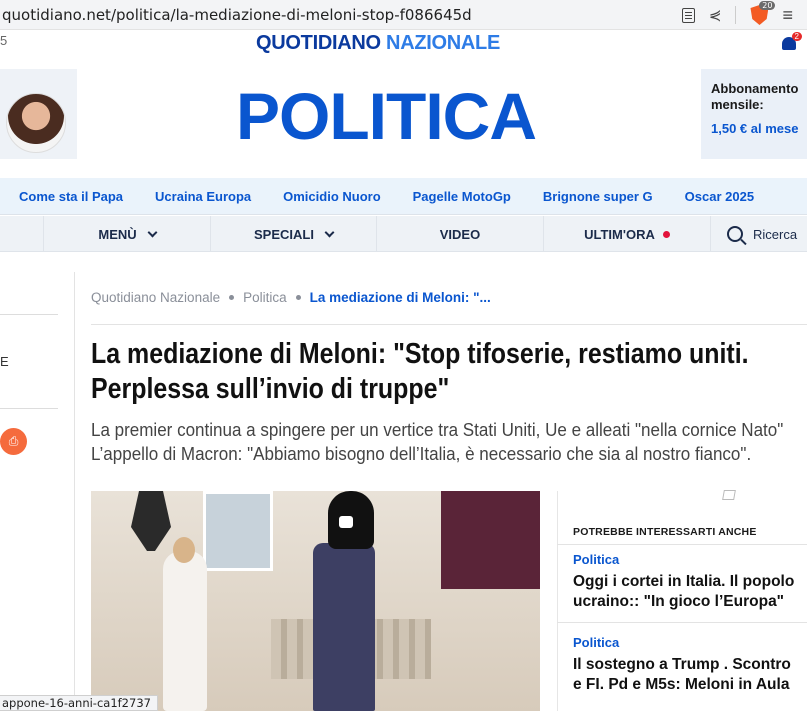 Image resolution: width=807 pixels, height=711 pixels. I want to click on nav-ultimora-link: ULTIM'ORA, so click(626, 234).